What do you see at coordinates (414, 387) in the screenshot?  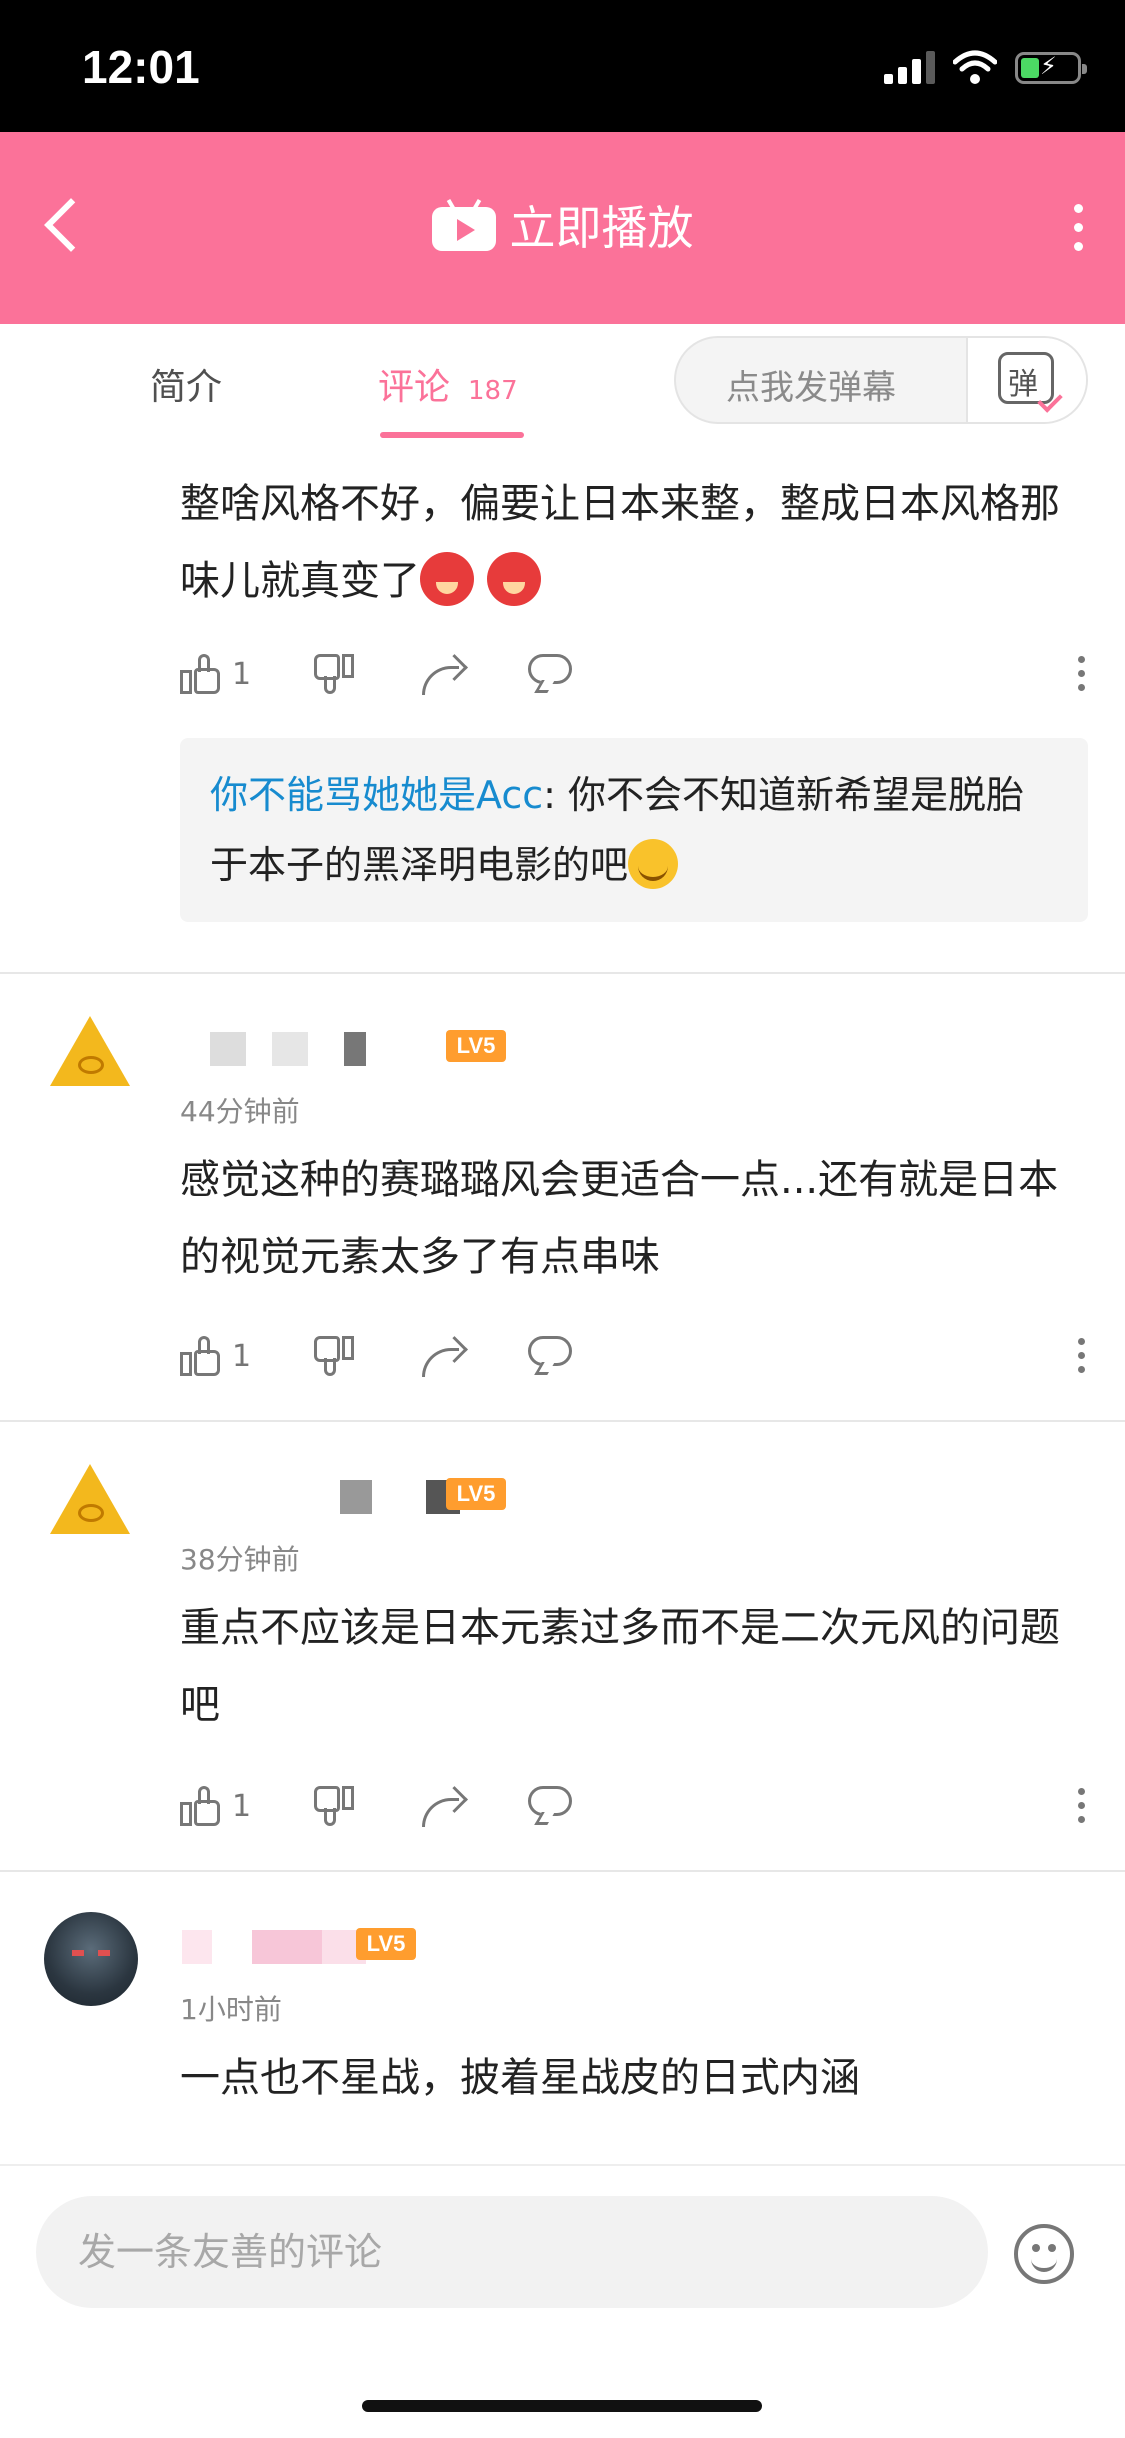 I see `tab-comments-label: 评论` at bounding box center [414, 387].